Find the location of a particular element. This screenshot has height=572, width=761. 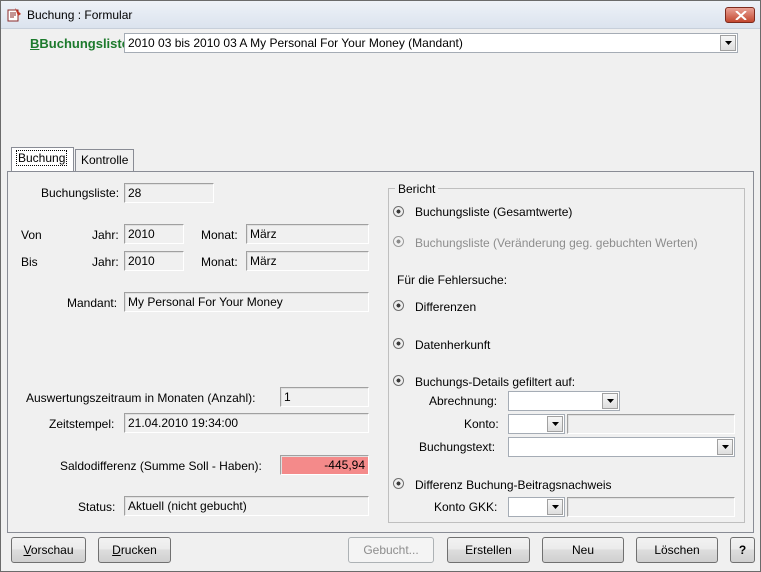

konto-gkk-combo is located at coordinates (536, 507).